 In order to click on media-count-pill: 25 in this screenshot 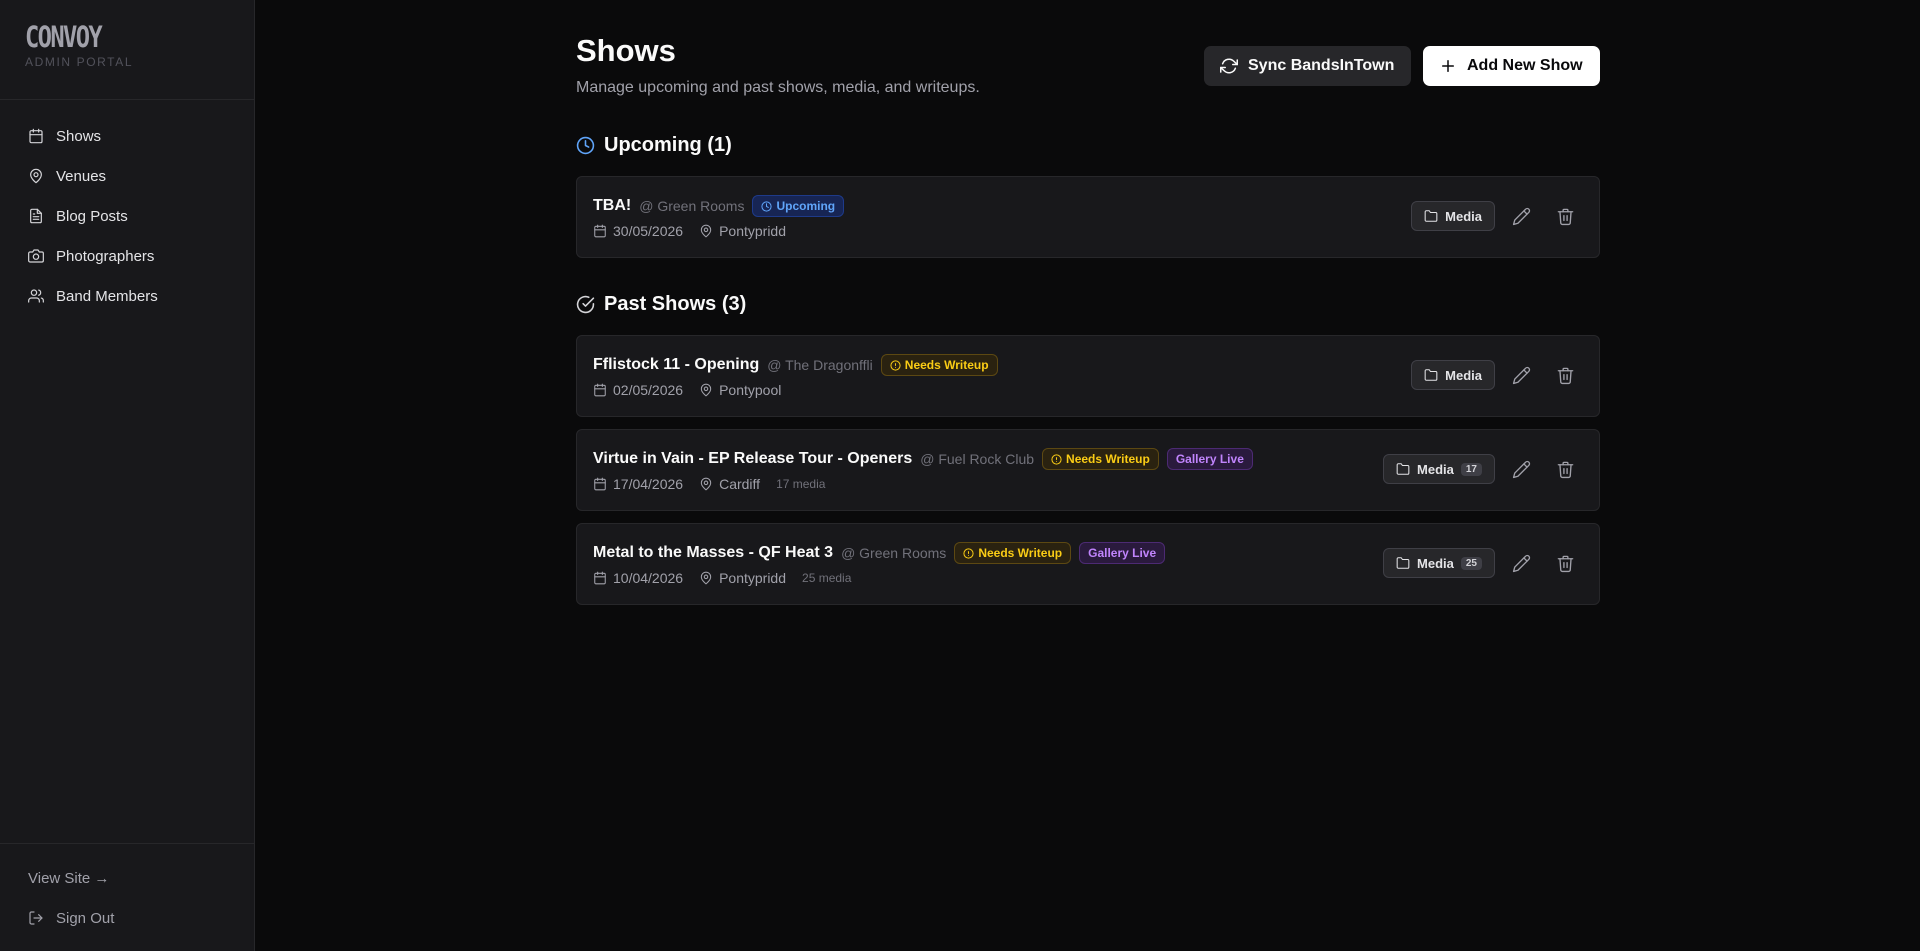, I will do `click(1471, 563)`.